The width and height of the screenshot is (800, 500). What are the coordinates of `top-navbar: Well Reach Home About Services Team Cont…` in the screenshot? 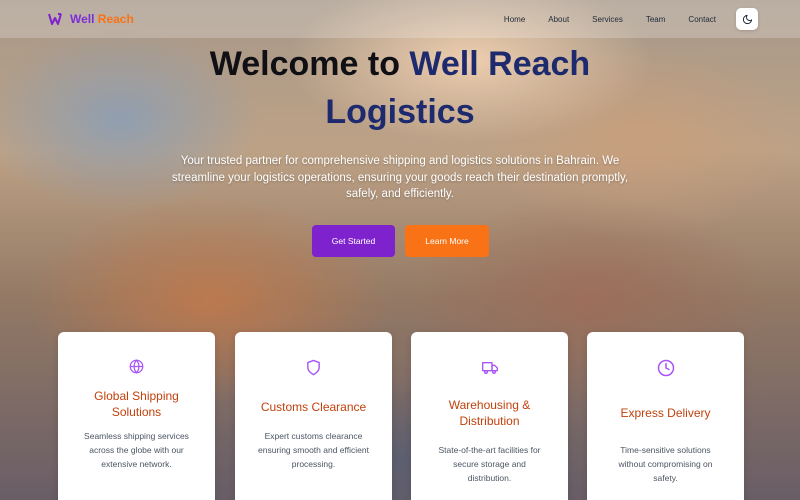 It's located at (400, 19).